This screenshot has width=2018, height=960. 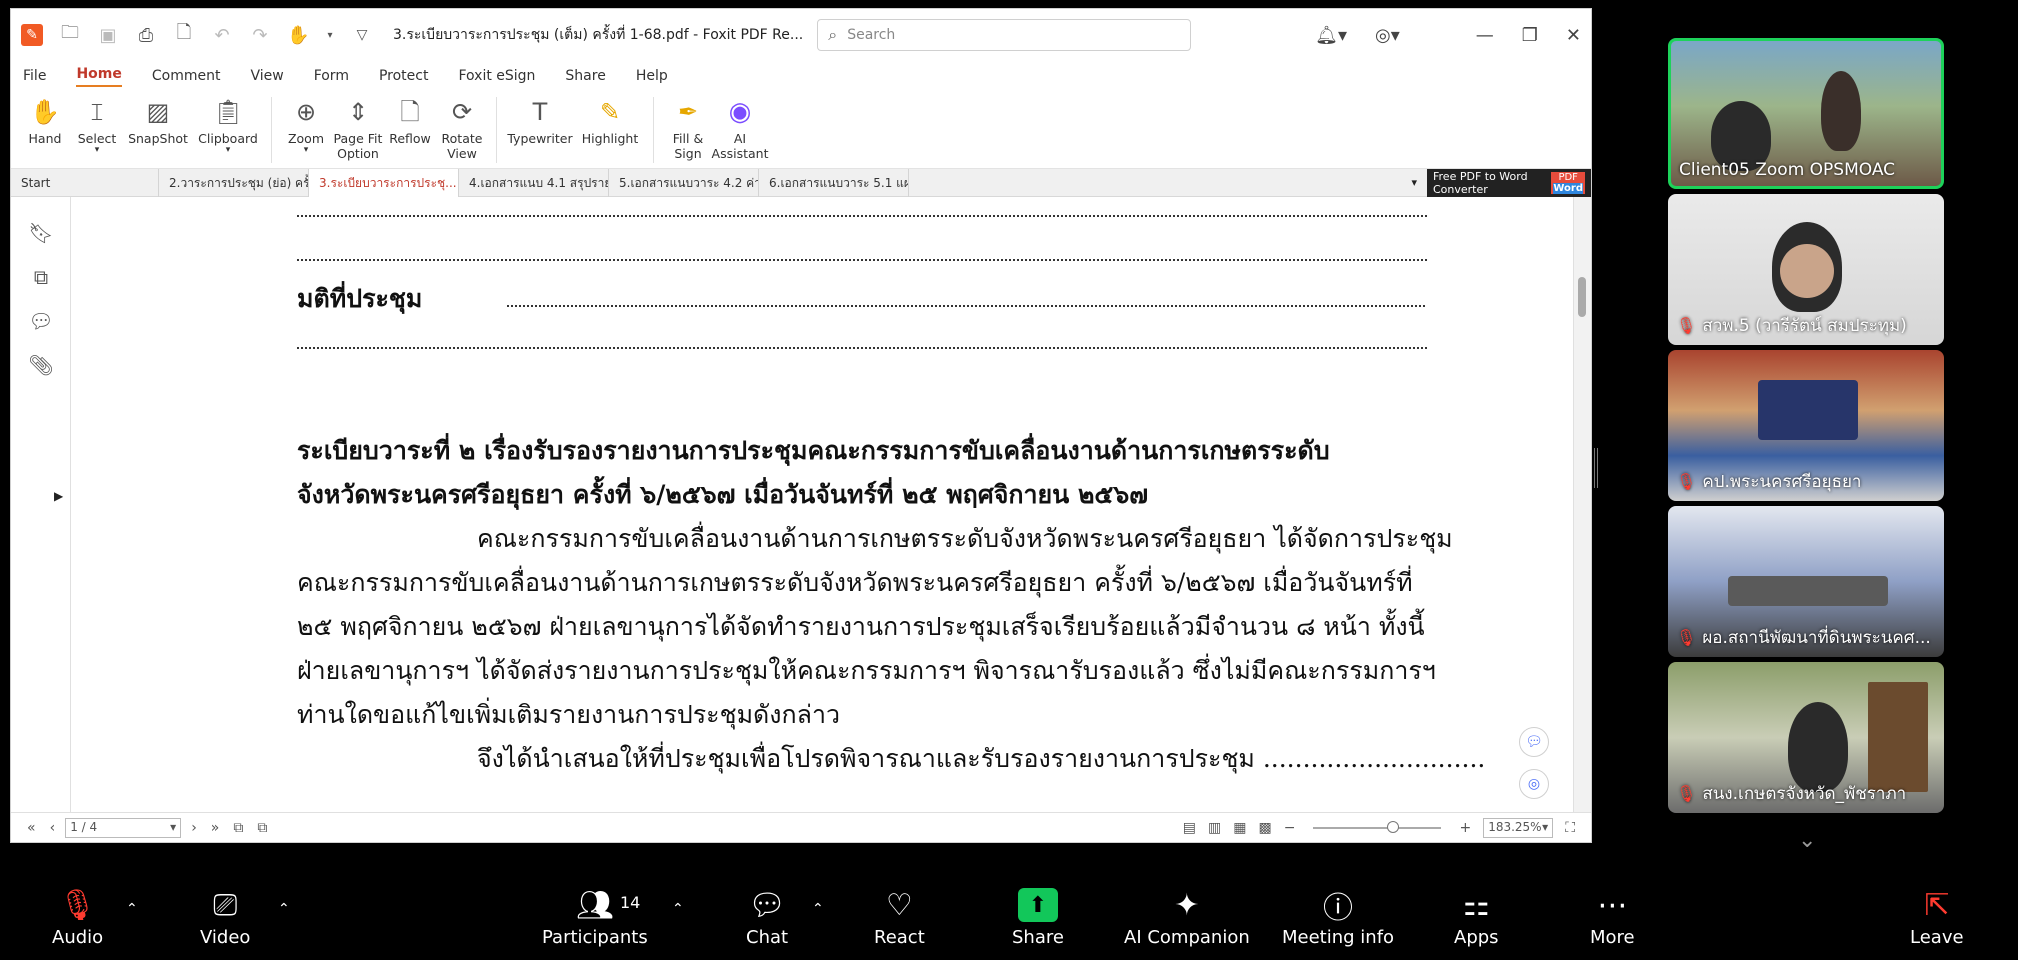 I want to click on previous-page-icon: ‹, so click(x=53, y=828).